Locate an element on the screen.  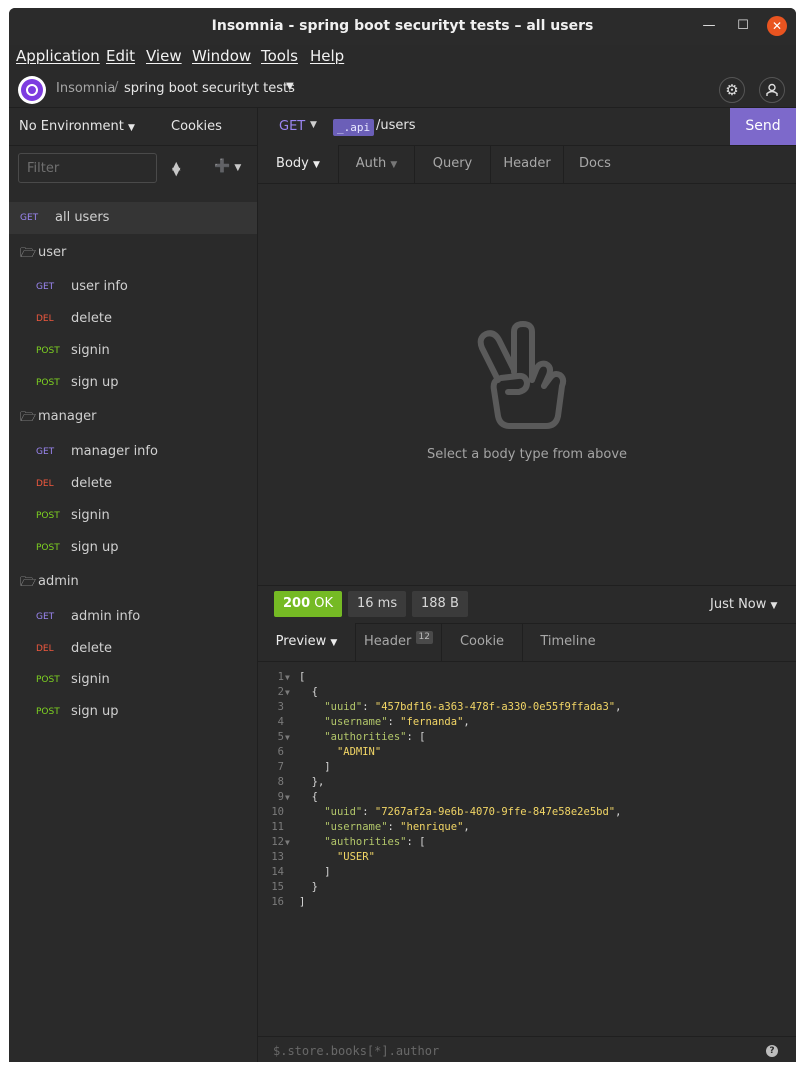
response-time-badge: 16 ms is located at coordinates (377, 604).